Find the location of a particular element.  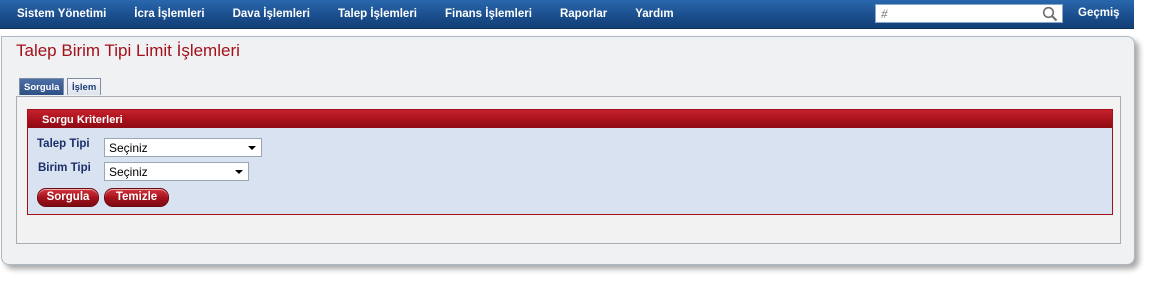

menu-item-raporlar: Raporlar is located at coordinates (583, 14).